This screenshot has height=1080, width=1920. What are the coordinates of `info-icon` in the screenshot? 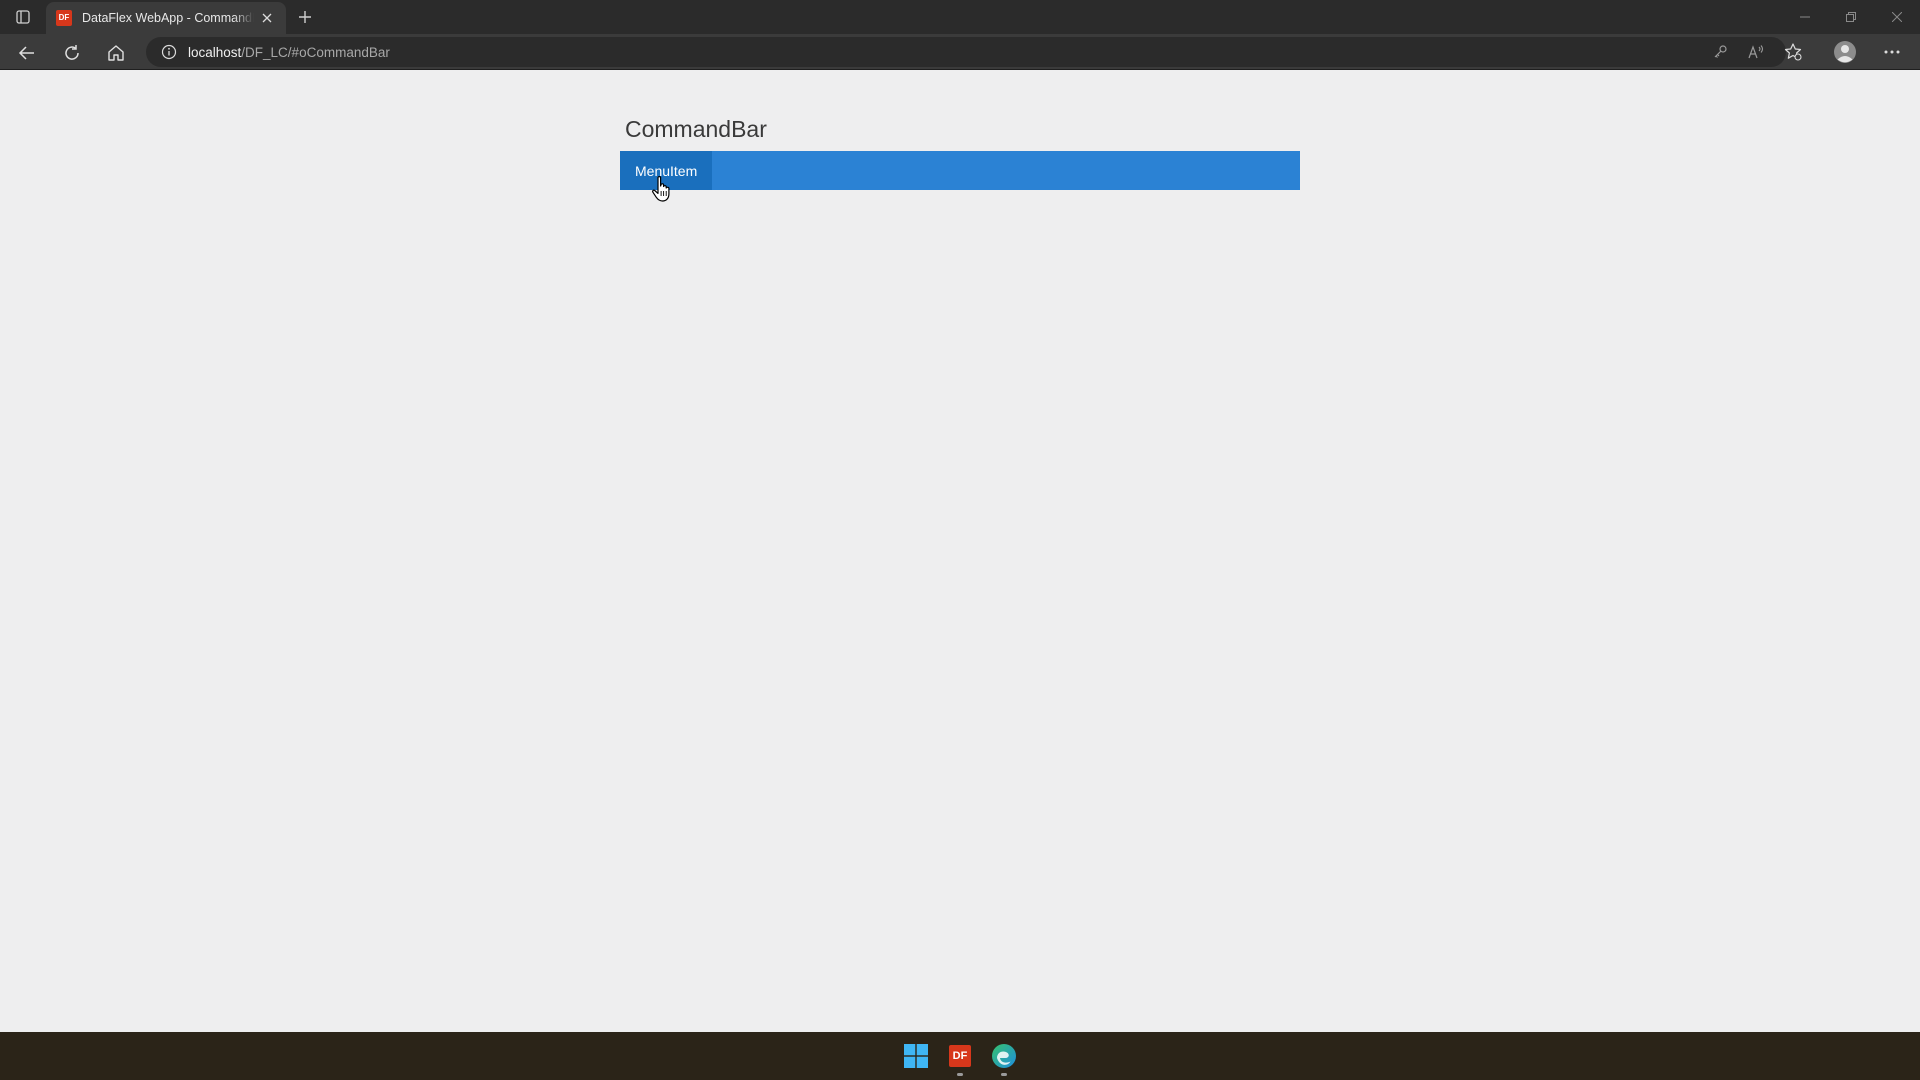 It's located at (169, 52).